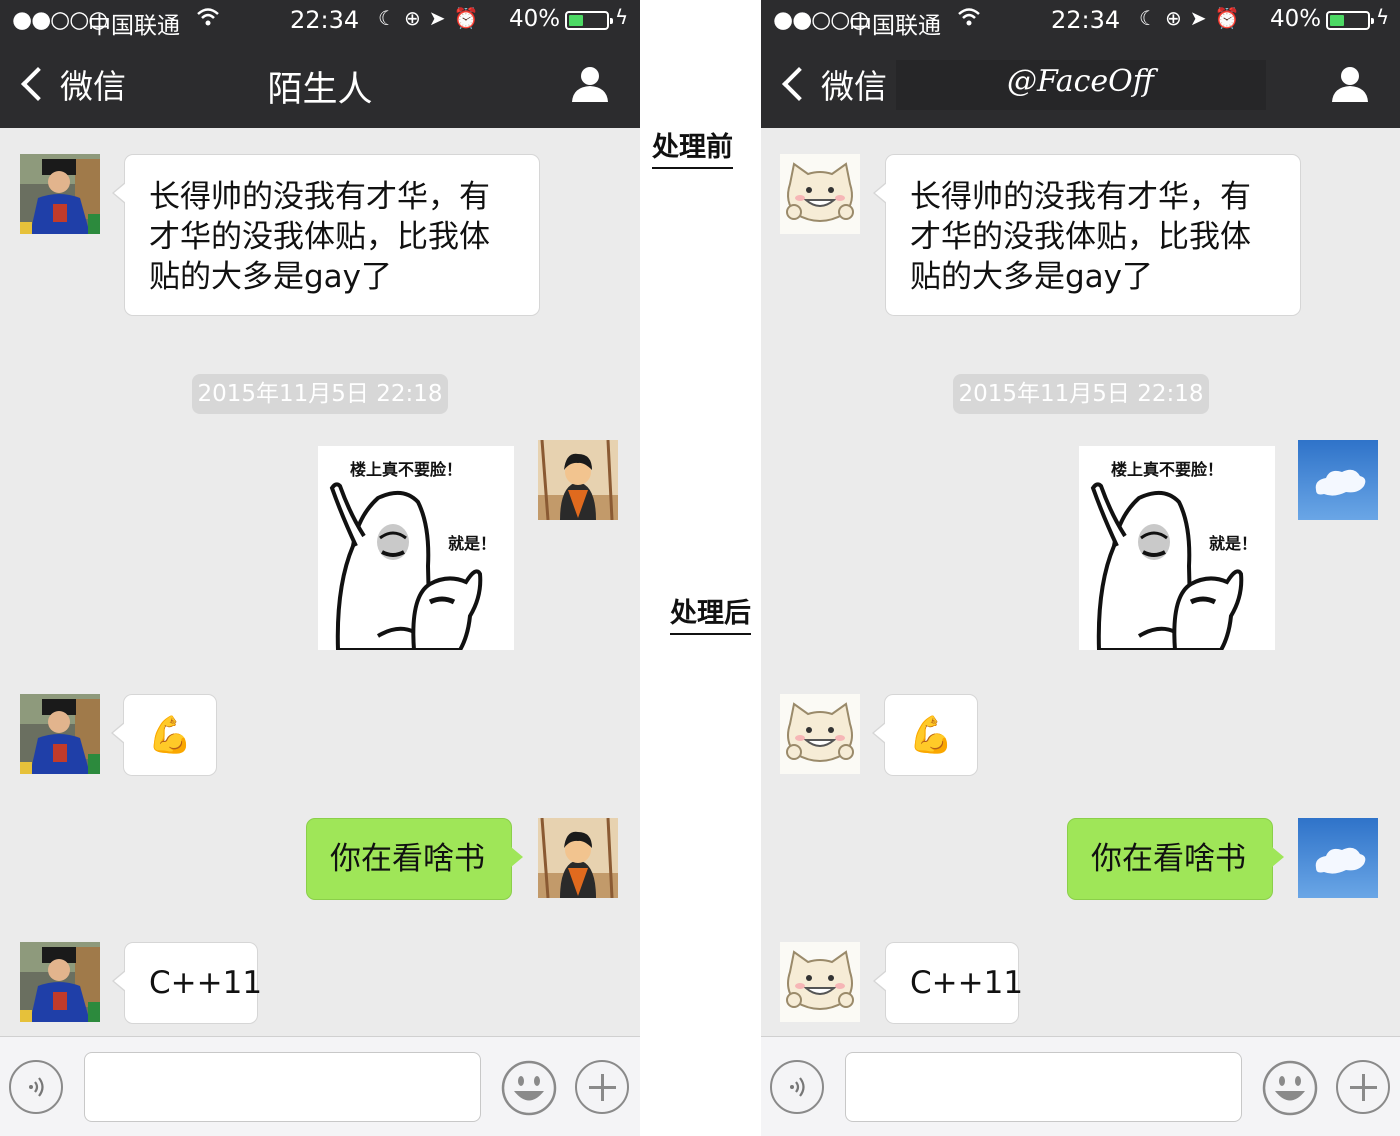 The height and width of the screenshot is (1136, 1400). I want to click on nav-bar: 微信 陌生人, so click(320, 85).